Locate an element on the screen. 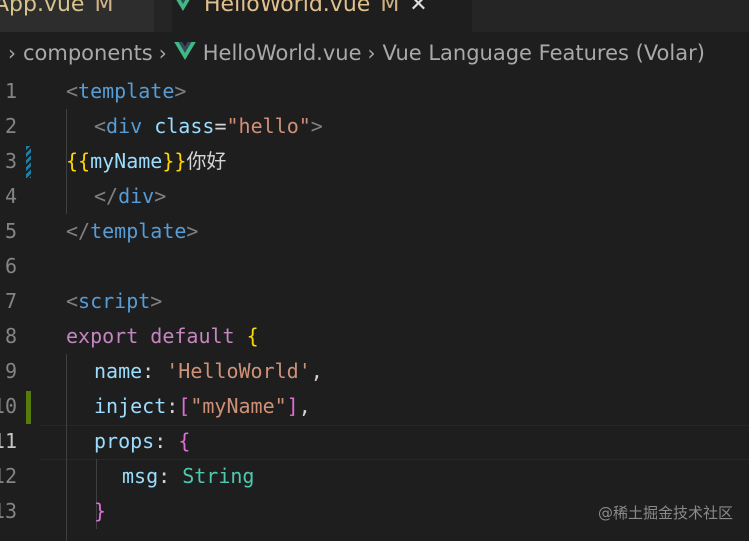 This screenshot has height=541, width=749. mustache-close: }} is located at coordinates (174, 161).